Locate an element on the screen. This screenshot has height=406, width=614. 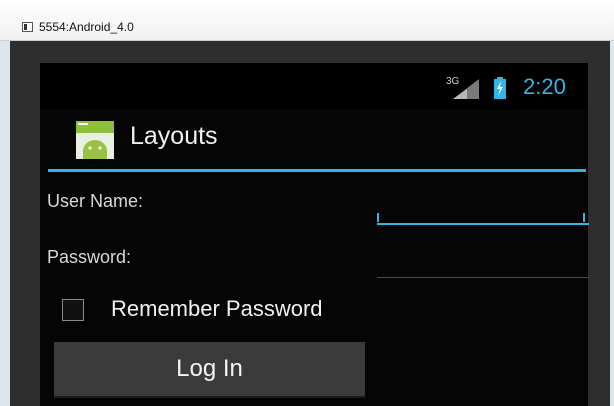
window-title: 5554:Android_4.0 is located at coordinates (86, 27).